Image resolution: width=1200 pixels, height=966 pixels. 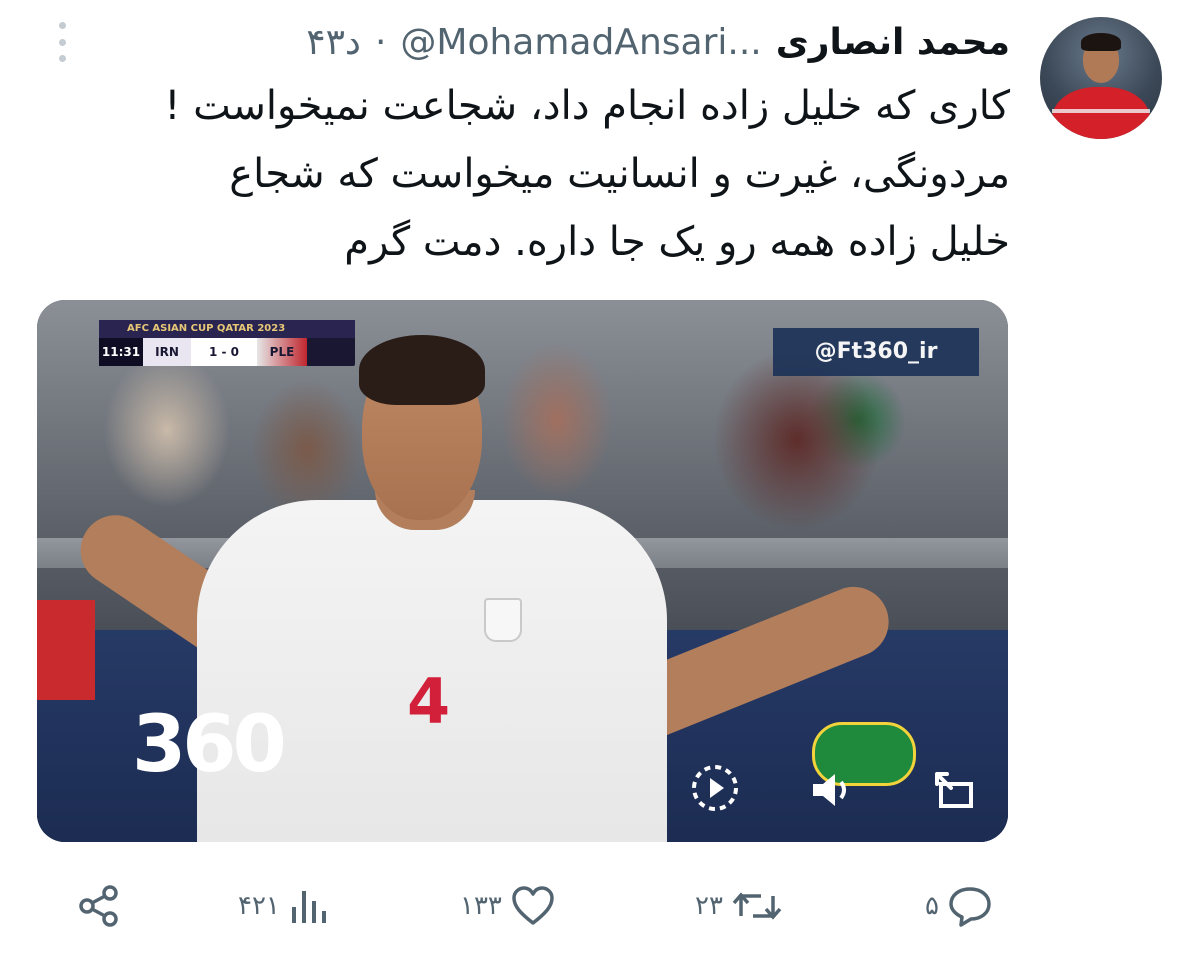 What do you see at coordinates (224, 352) in the screenshot?
I see `scorebug-score: 1 - 0` at bounding box center [224, 352].